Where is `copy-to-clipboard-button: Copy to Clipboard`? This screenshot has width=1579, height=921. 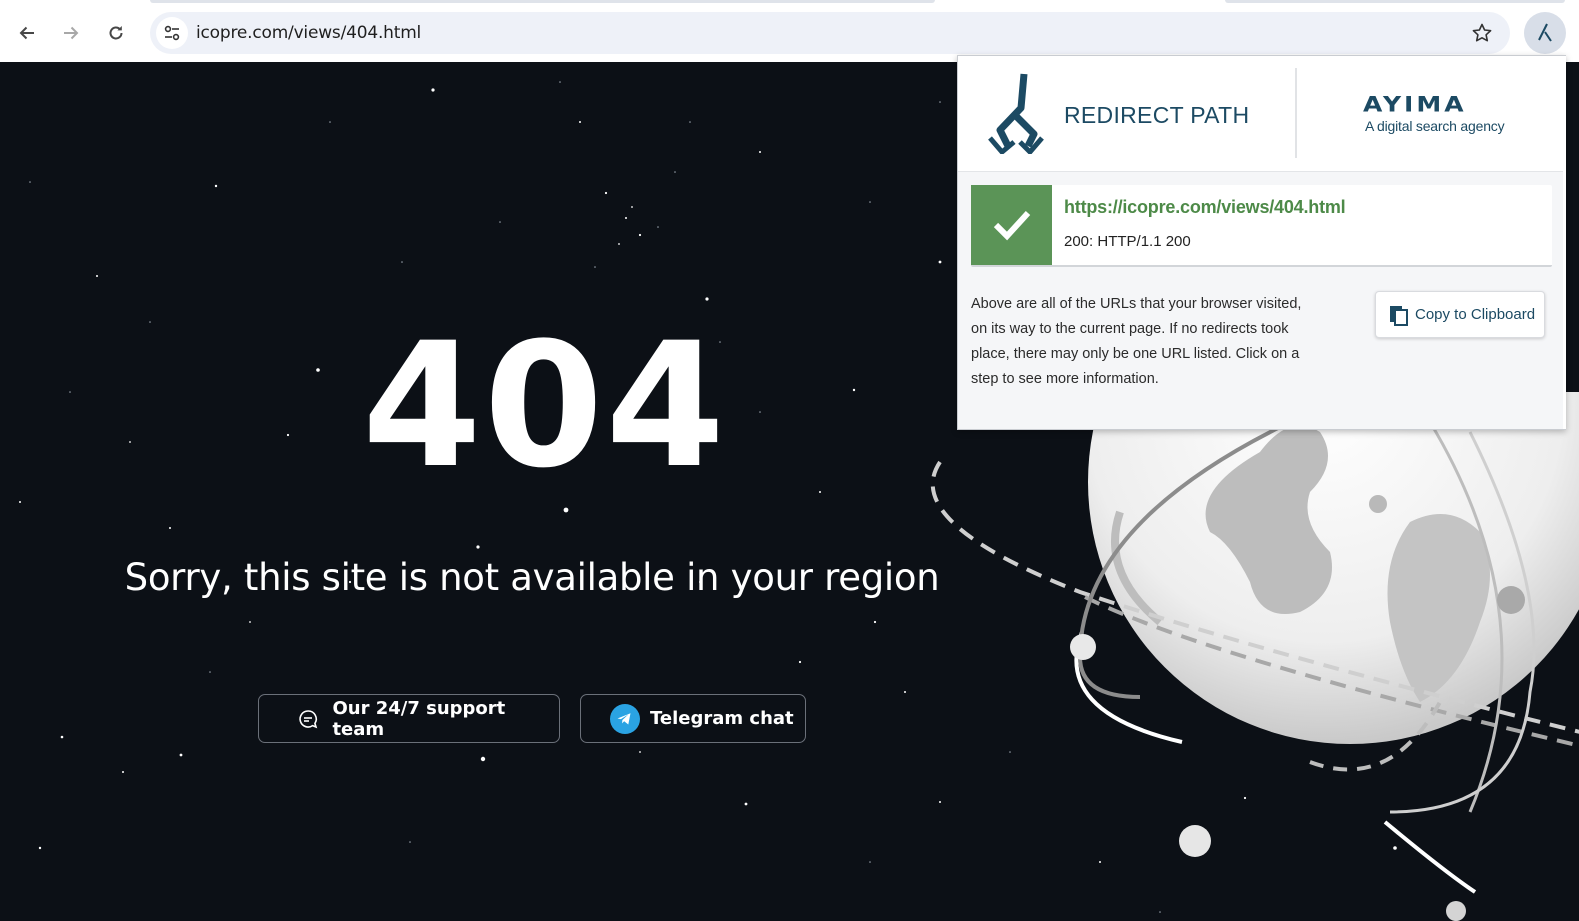 copy-to-clipboard-button: Copy to Clipboard is located at coordinates (1460, 314).